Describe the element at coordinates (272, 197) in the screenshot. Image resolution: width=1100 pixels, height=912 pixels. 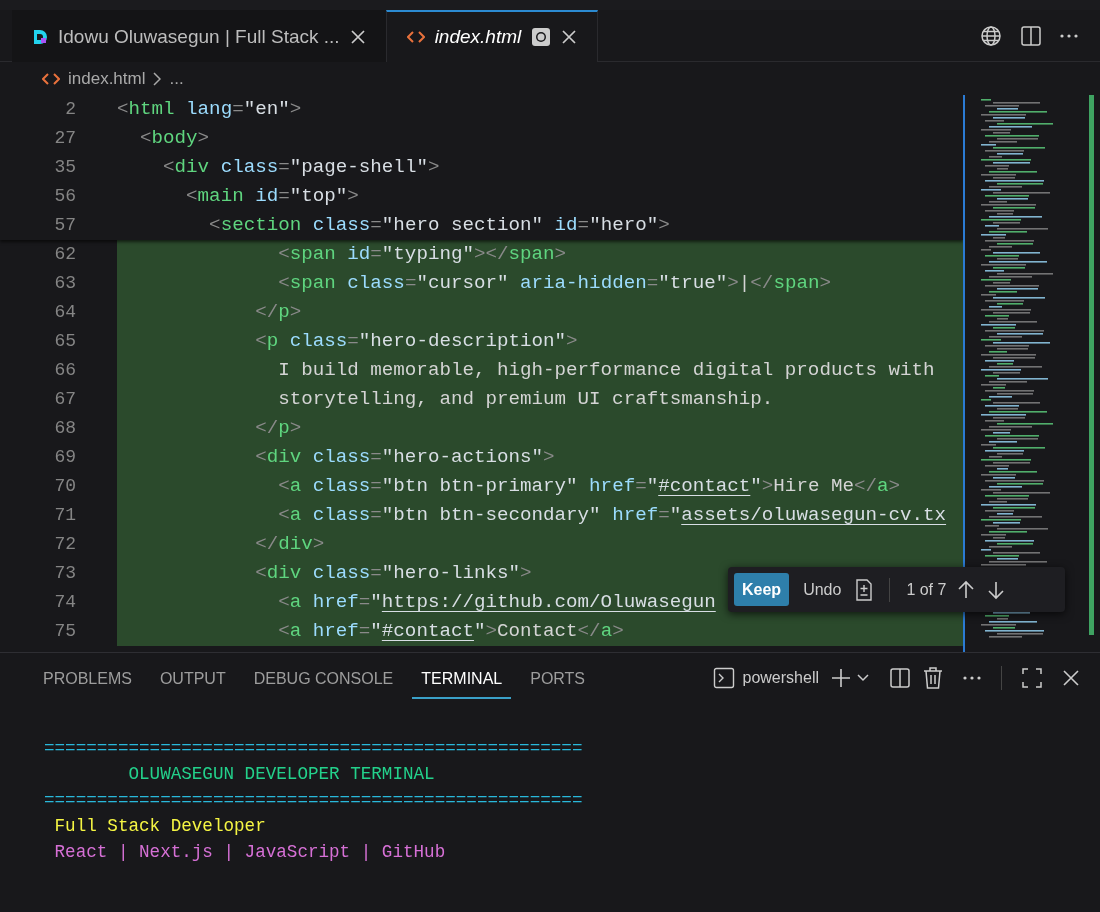
I see `code-line: <main id="top">` at that location.